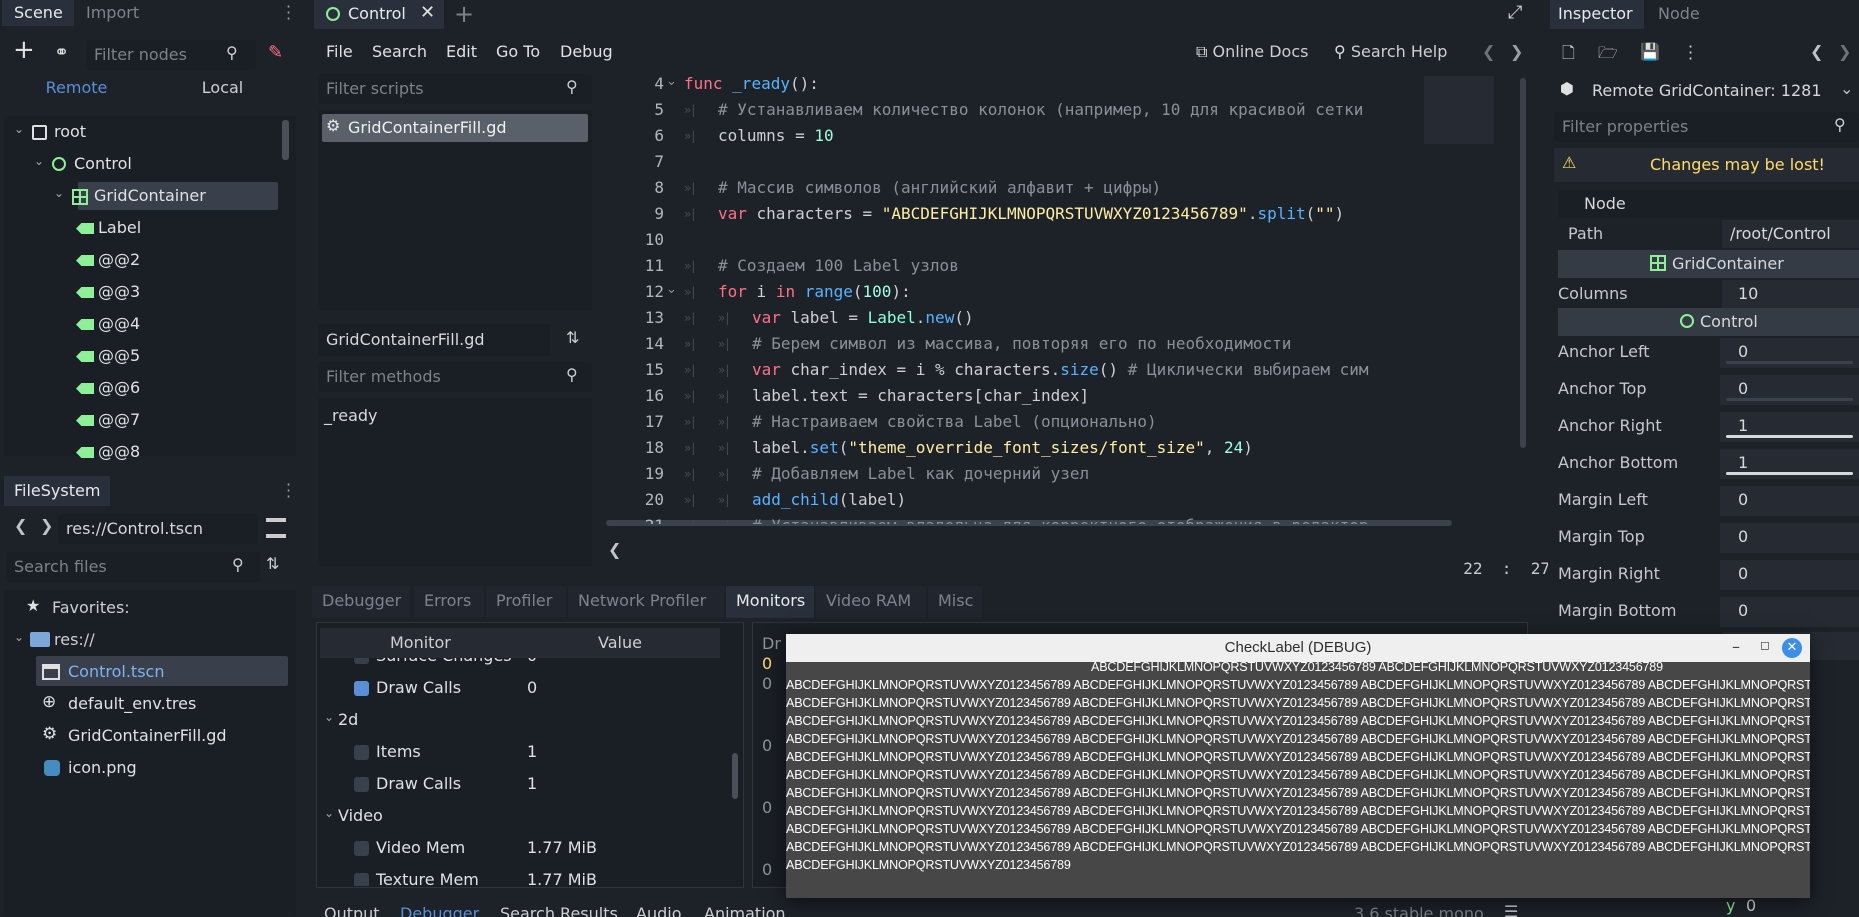 This screenshot has width=1859, height=917. Describe the element at coordinates (171, 55) in the screenshot. I see `filter-nodes-input: Filter nodes ⚲` at that location.